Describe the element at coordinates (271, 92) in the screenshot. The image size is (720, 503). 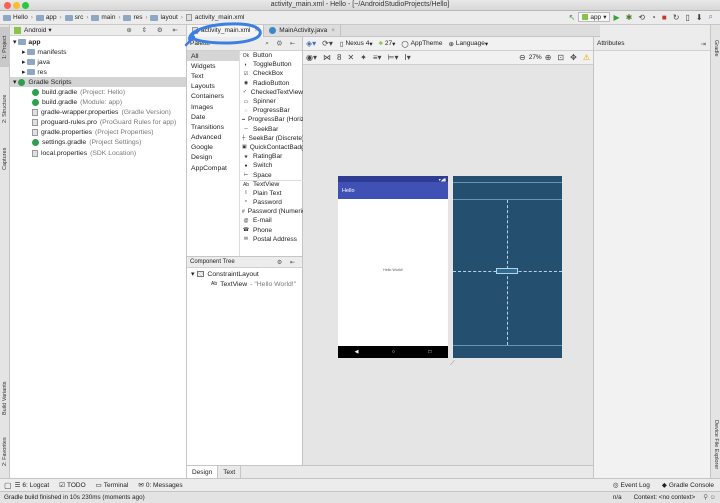
I see `palette-widget: ✓ CheckedTextView` at that location.